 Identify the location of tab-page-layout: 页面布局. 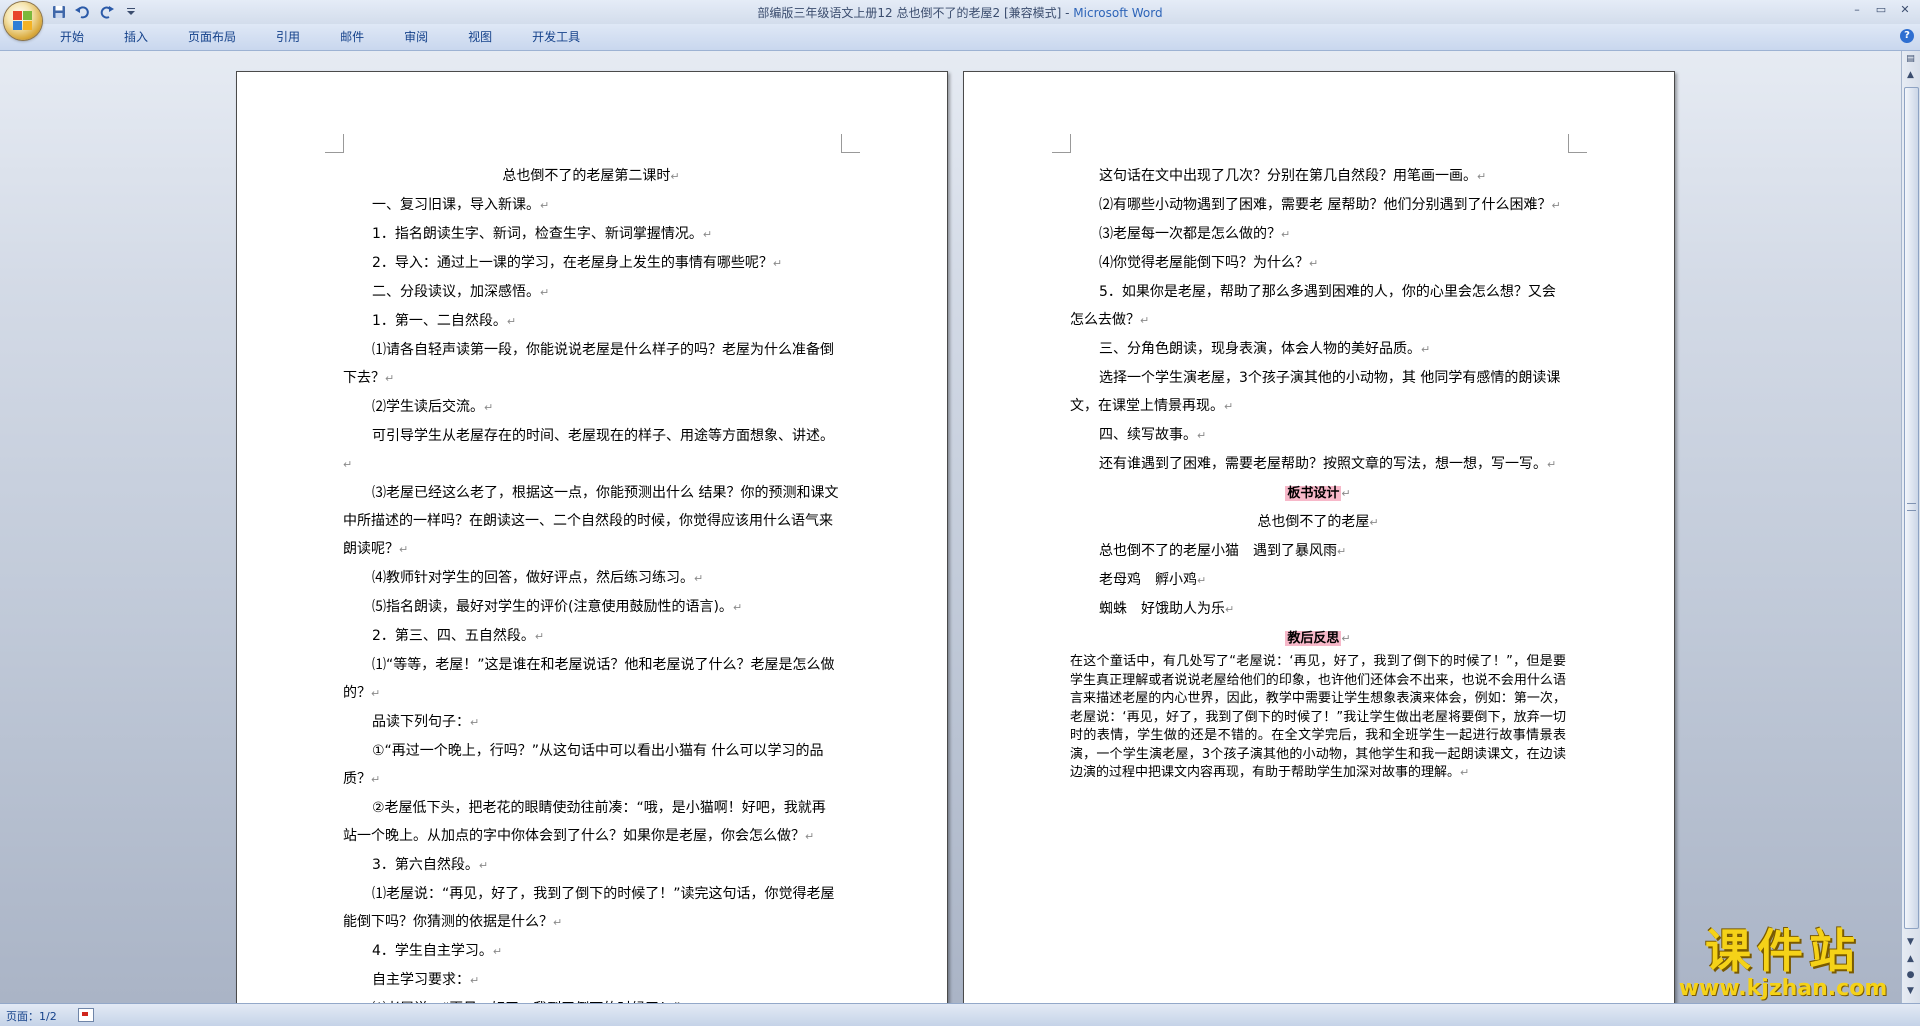
(212, 37).